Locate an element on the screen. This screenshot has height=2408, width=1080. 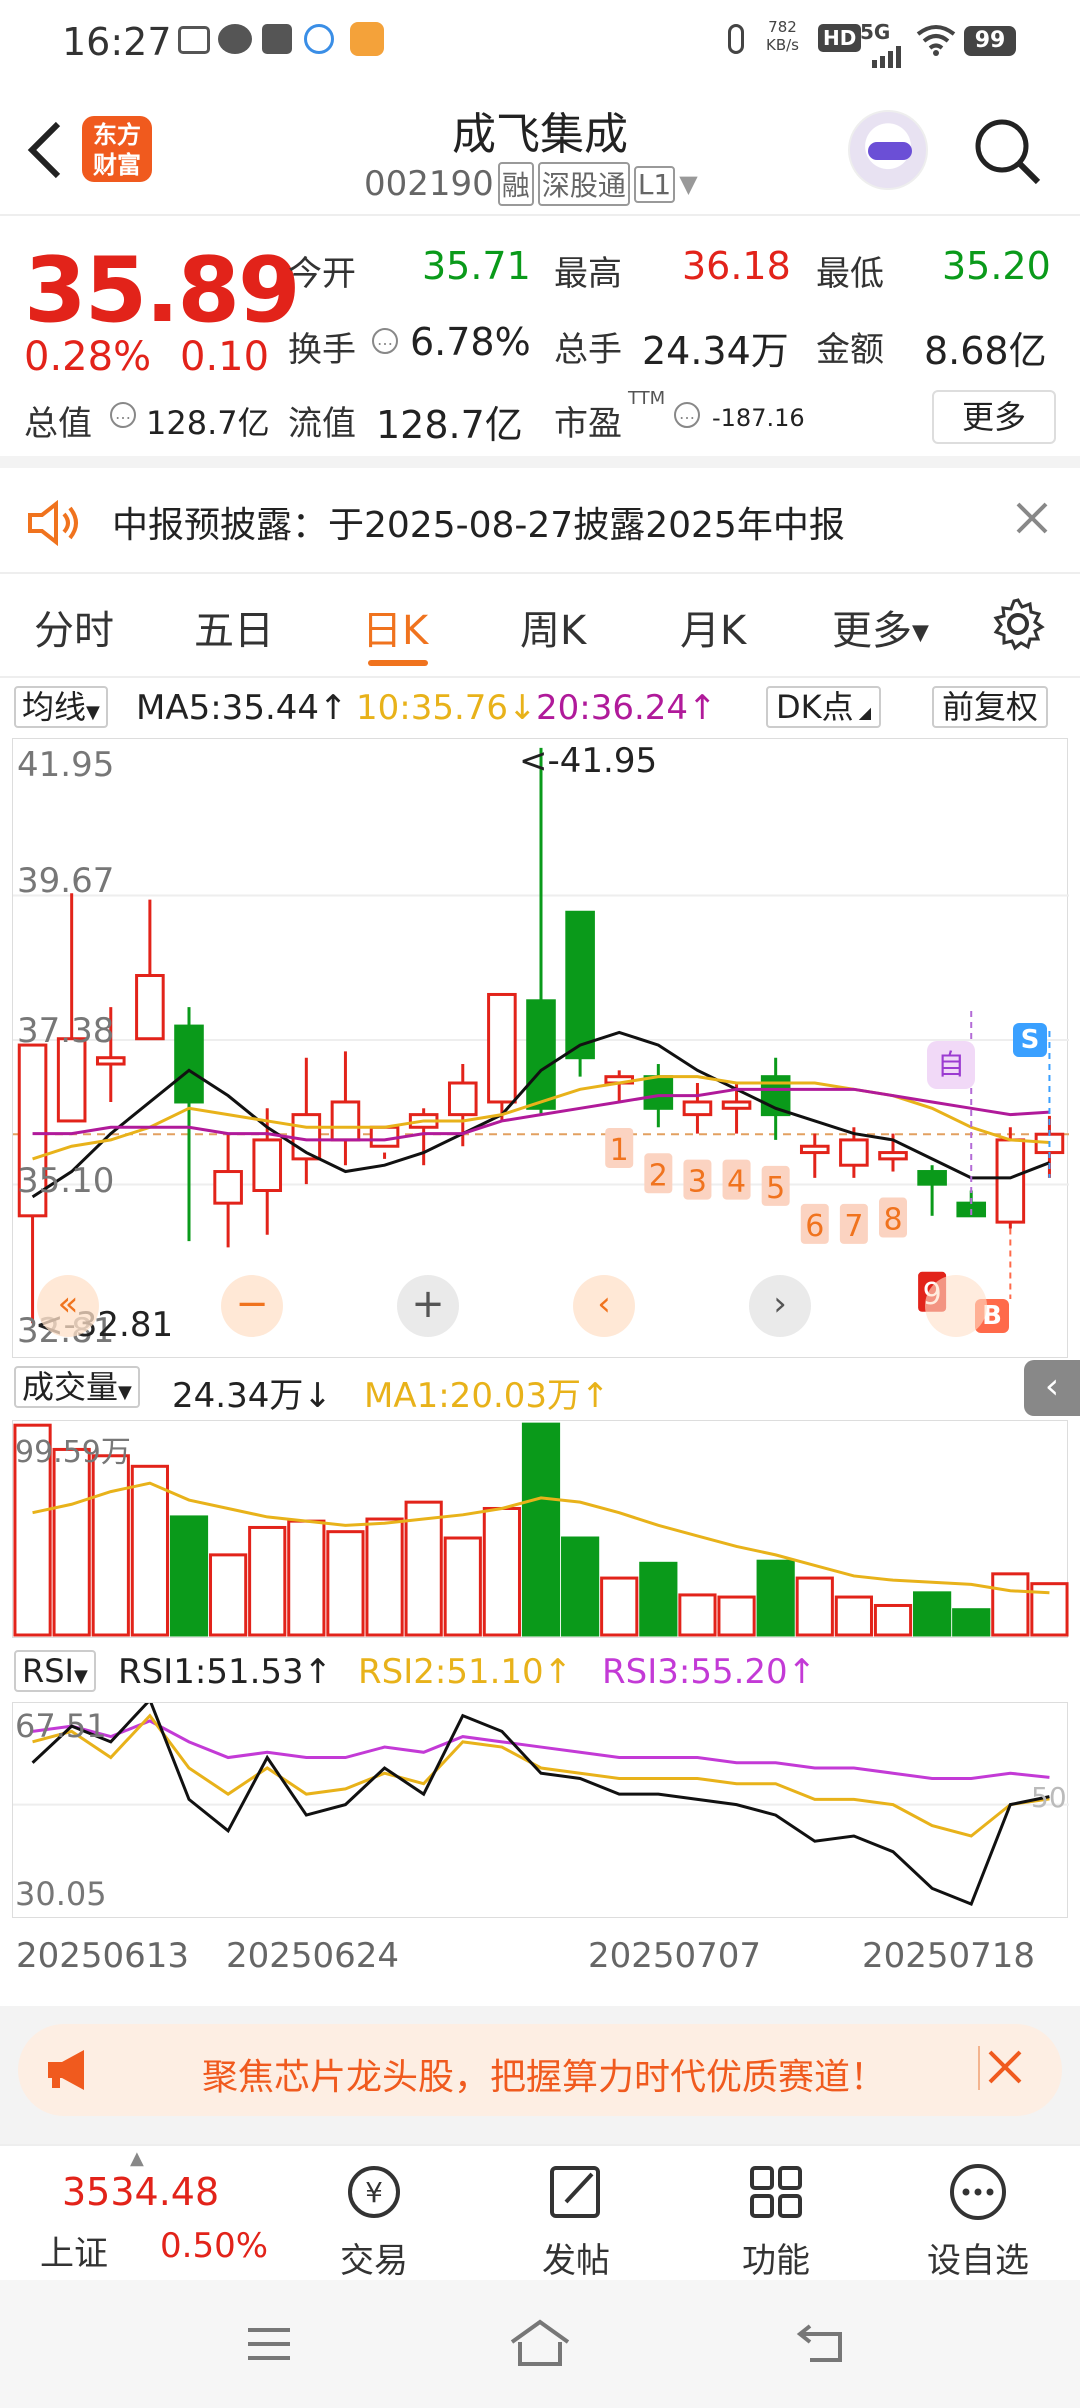
nav-add-watchlist: 设自选 is located at coordinates (978, 2214).